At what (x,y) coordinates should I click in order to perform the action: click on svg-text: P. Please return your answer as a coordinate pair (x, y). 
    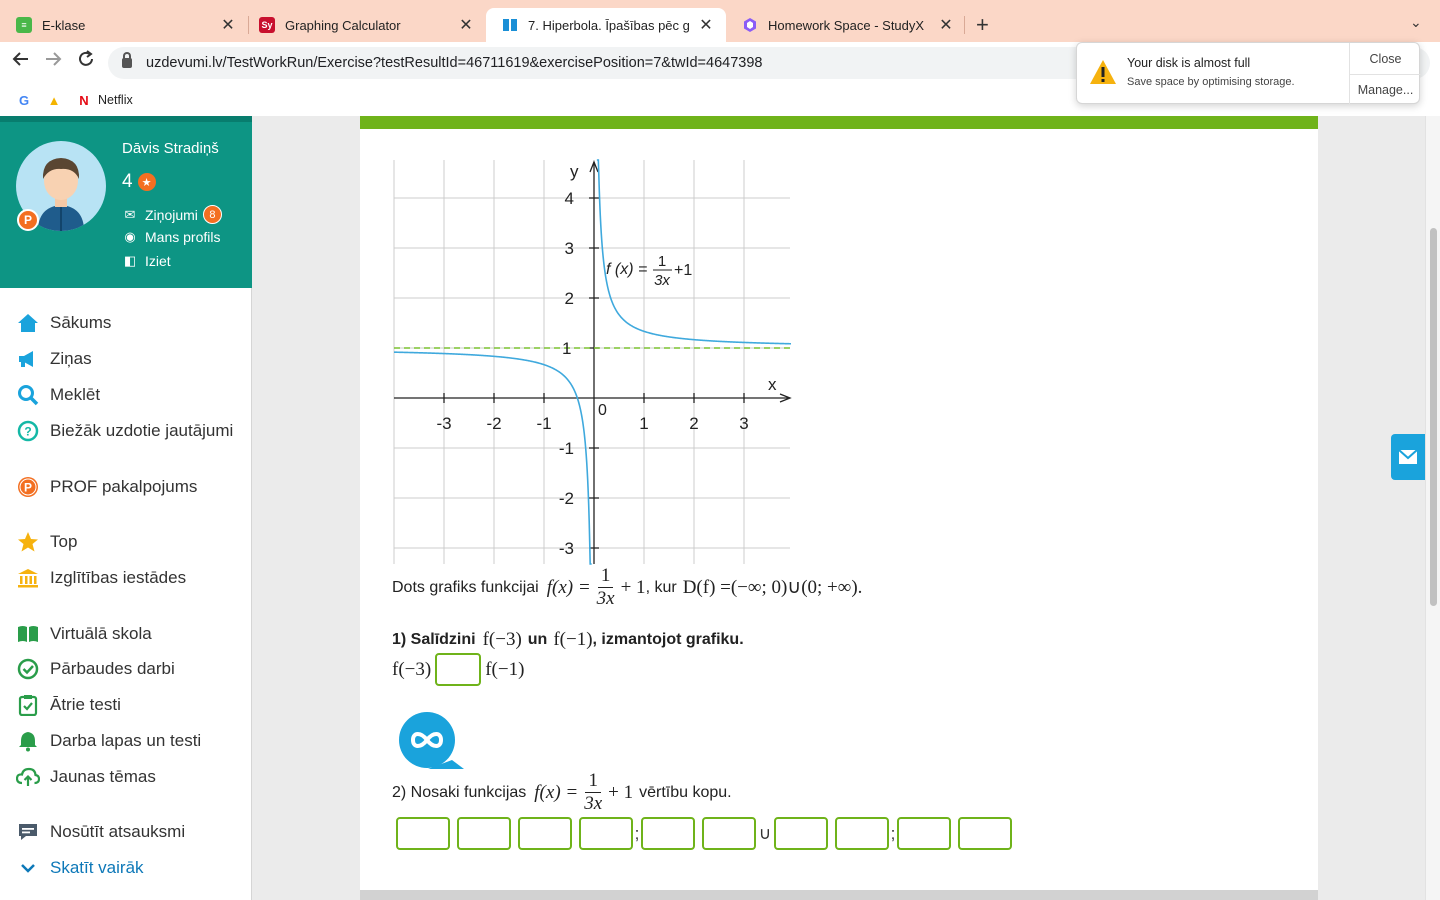
    Looking at the image, I should click on (28, 488).